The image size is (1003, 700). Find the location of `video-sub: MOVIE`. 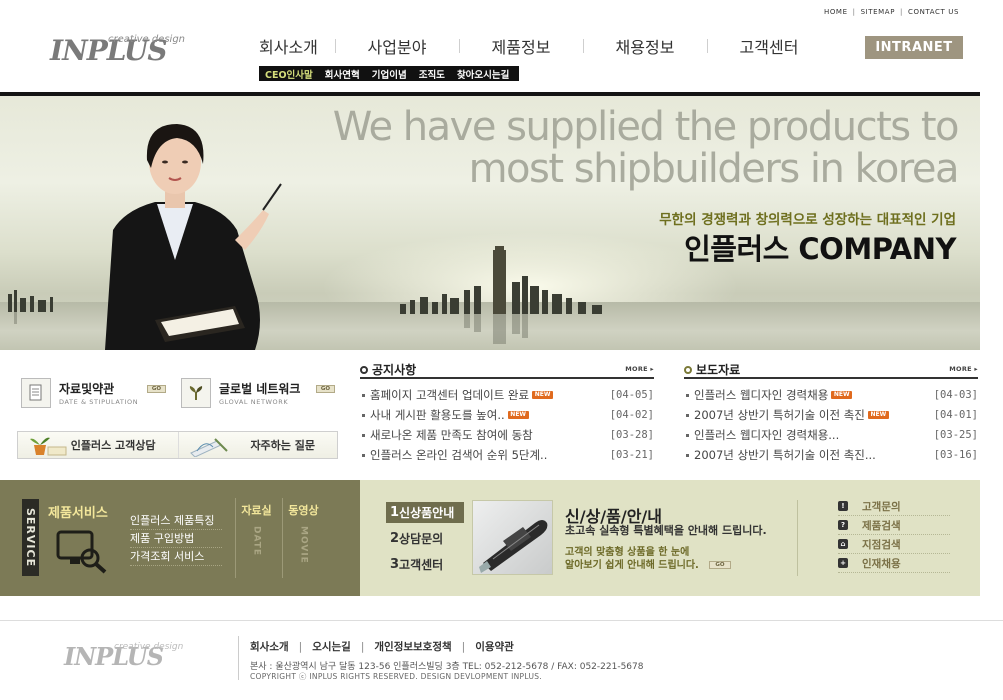

video-sub: MOVIE is located at coordinates (303, 545).